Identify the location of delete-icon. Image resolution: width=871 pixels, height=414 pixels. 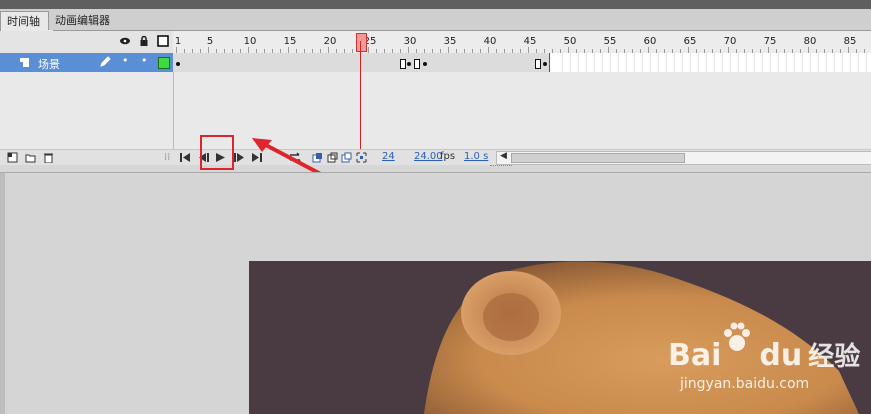
(48, 157).